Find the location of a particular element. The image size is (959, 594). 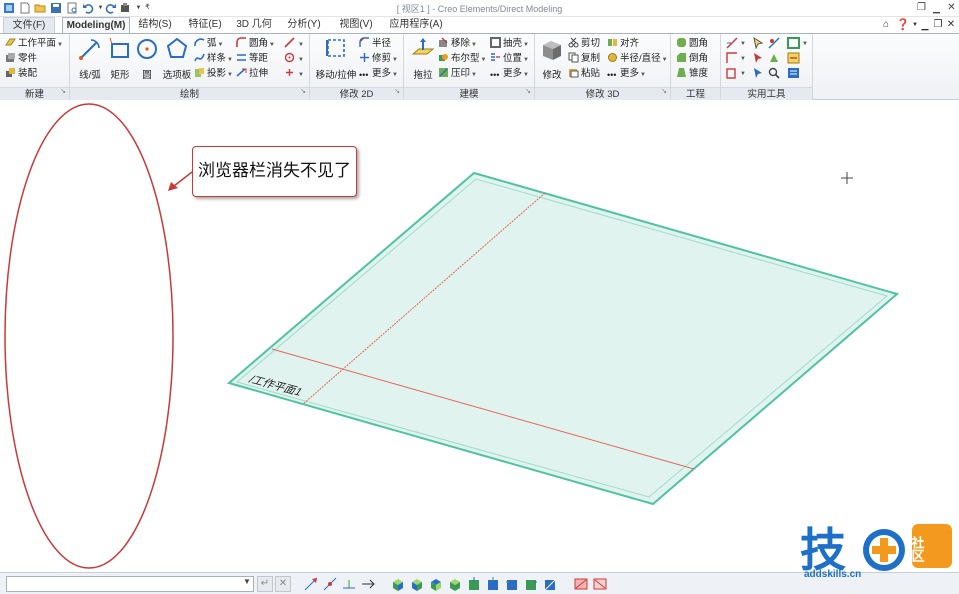

rectangle-button: 矩形 is located at coordinates (120, 58).